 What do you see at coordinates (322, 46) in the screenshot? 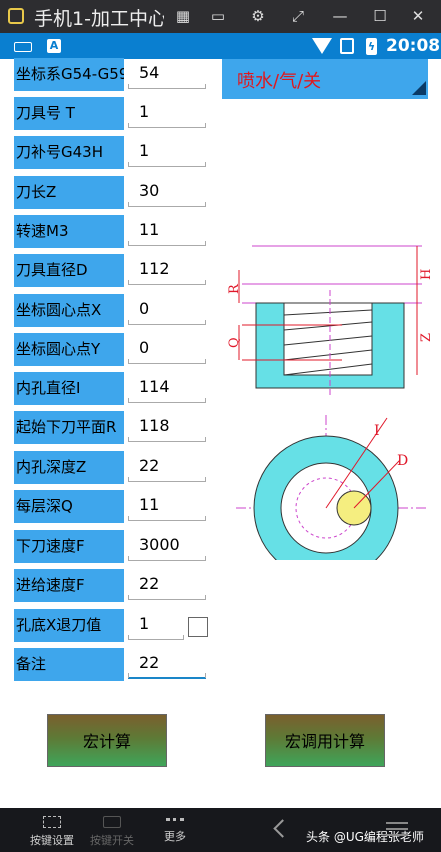
I see `wifi-icon` at bounding box center [322, 46].